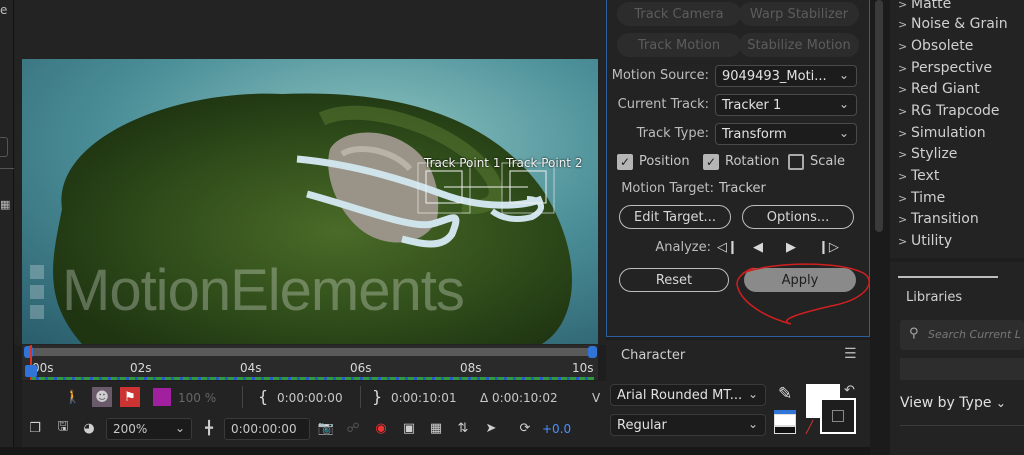 The width and height of the screenshot is (1024, 455). Describe the element at coordinates (949, 111) in the screenshot. I see `effect-category-item: > RG Trapcode` at that location.